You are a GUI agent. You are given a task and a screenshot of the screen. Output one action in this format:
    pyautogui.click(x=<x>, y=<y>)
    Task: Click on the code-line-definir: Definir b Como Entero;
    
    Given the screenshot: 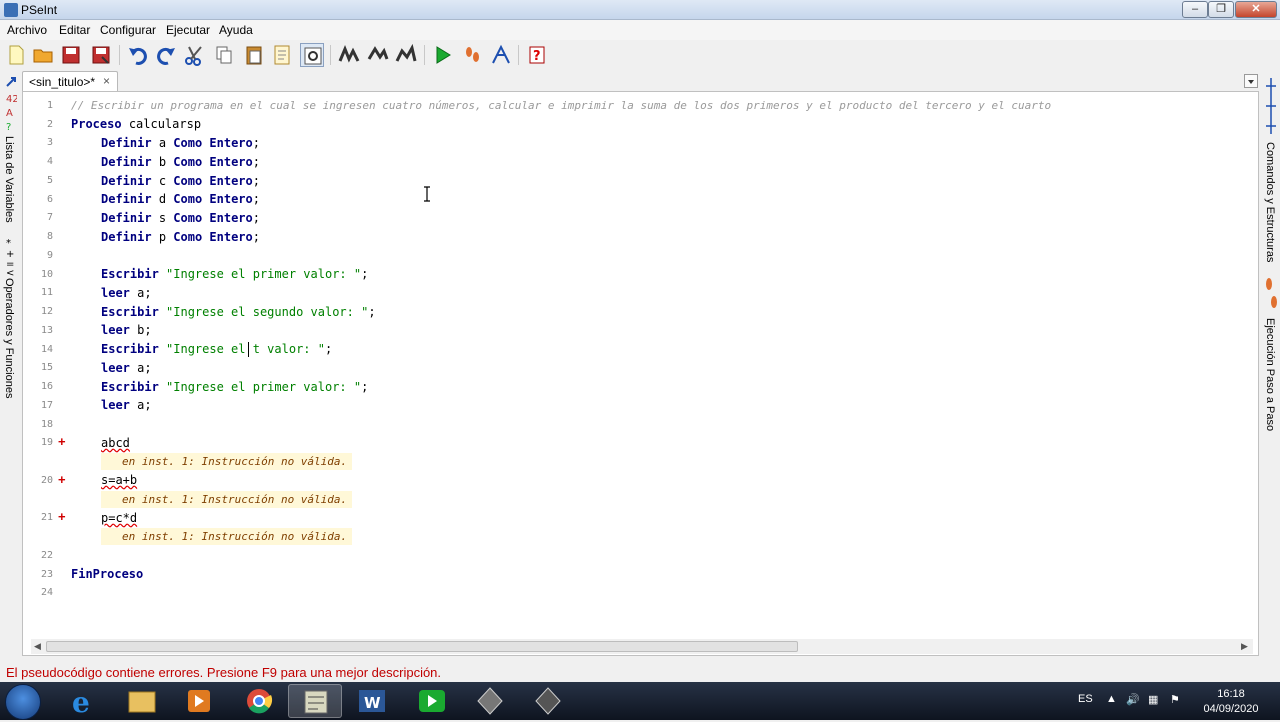 What is the action you would take?
    pyautogui.click(x=180, y=162)
    